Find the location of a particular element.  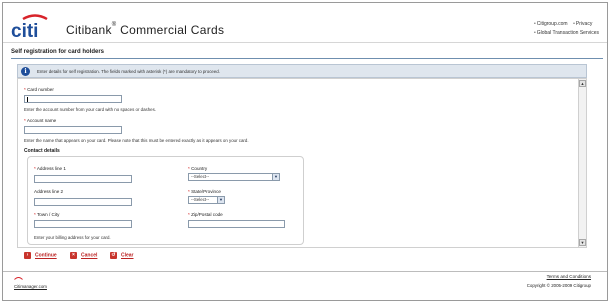

town-input is located at coordinates (83, 224).